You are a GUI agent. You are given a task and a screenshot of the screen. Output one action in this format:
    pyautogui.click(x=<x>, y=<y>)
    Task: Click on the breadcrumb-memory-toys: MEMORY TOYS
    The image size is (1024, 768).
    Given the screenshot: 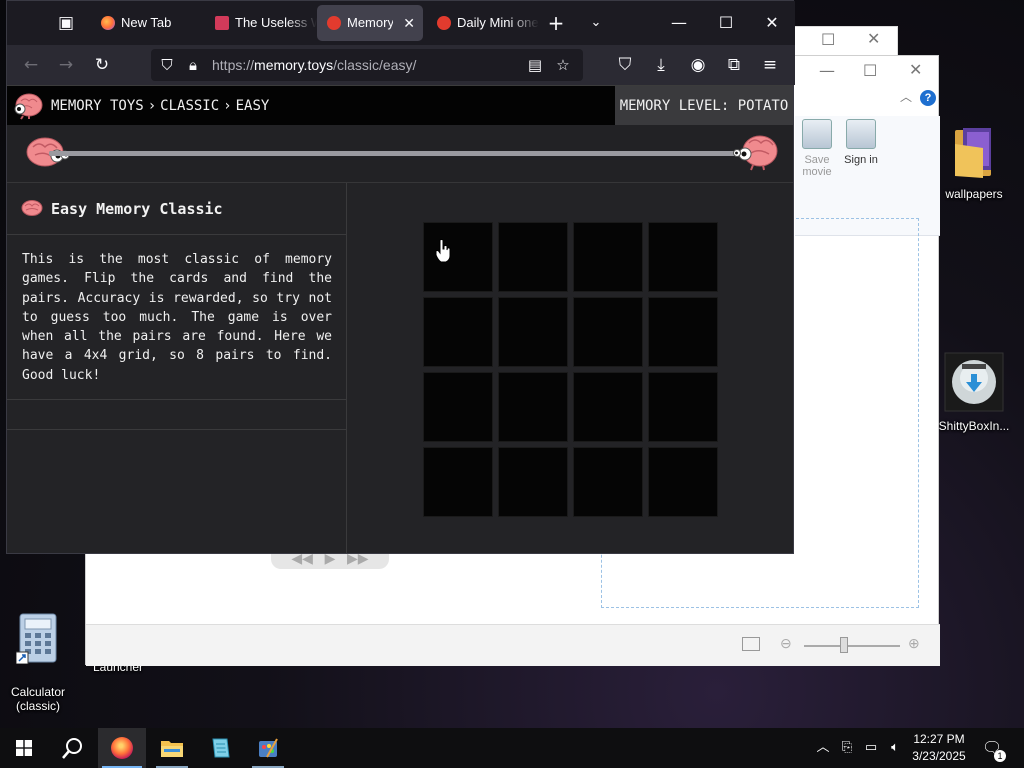 What is the action you would take?
    pyautogui.click(x=97, y=106)
    